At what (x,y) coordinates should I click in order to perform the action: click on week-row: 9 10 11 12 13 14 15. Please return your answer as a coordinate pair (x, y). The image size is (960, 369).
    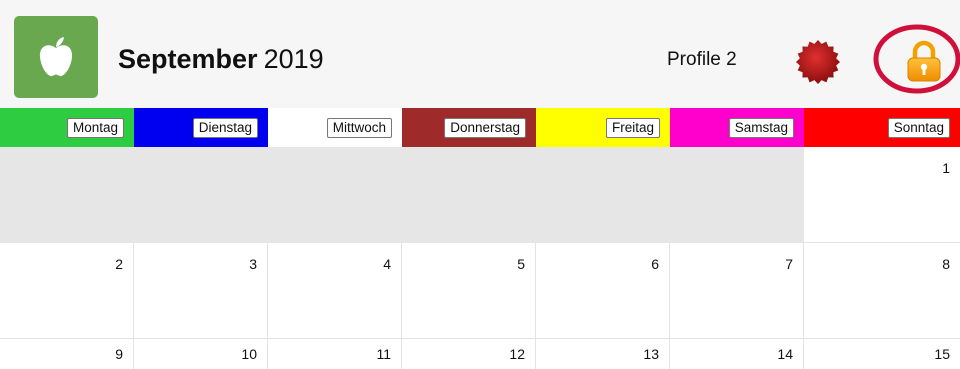
    Looking at the image, I should click on (480, 354).